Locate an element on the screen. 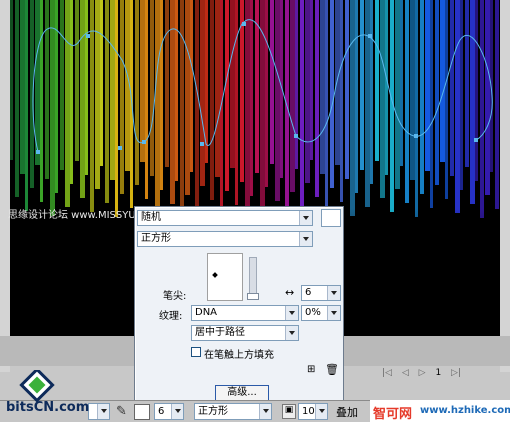 The width and height of the screenshot is (510, 422). prev-page-button: ◁ is located at coordinates (405, 373).